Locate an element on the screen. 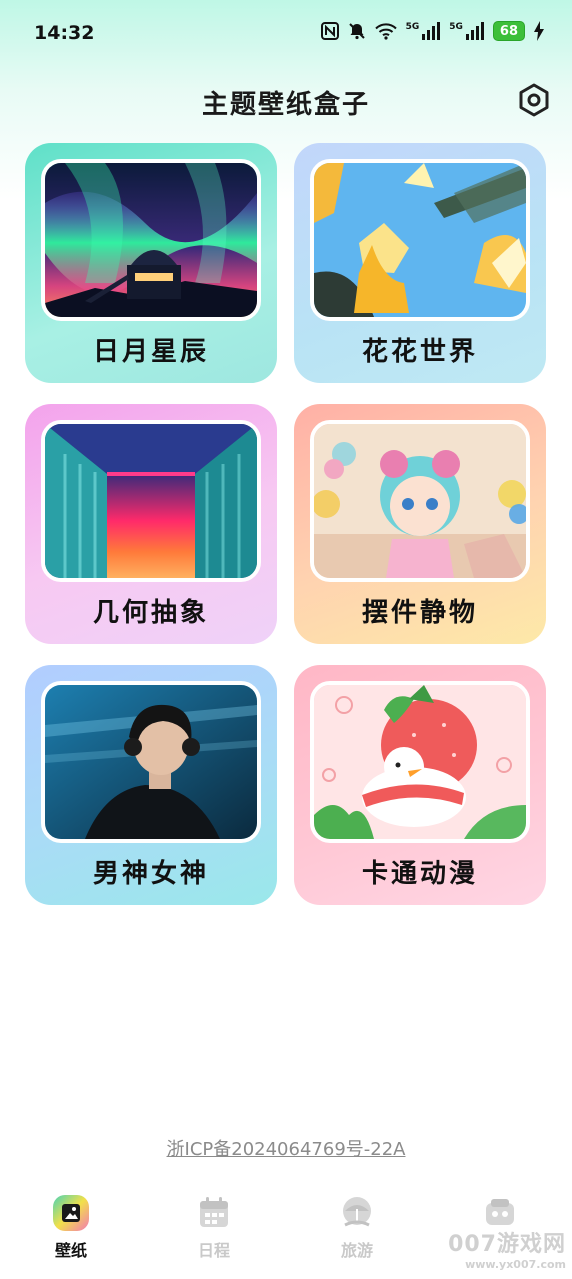  male-portrait-photo is located at coordinates (151, 762).